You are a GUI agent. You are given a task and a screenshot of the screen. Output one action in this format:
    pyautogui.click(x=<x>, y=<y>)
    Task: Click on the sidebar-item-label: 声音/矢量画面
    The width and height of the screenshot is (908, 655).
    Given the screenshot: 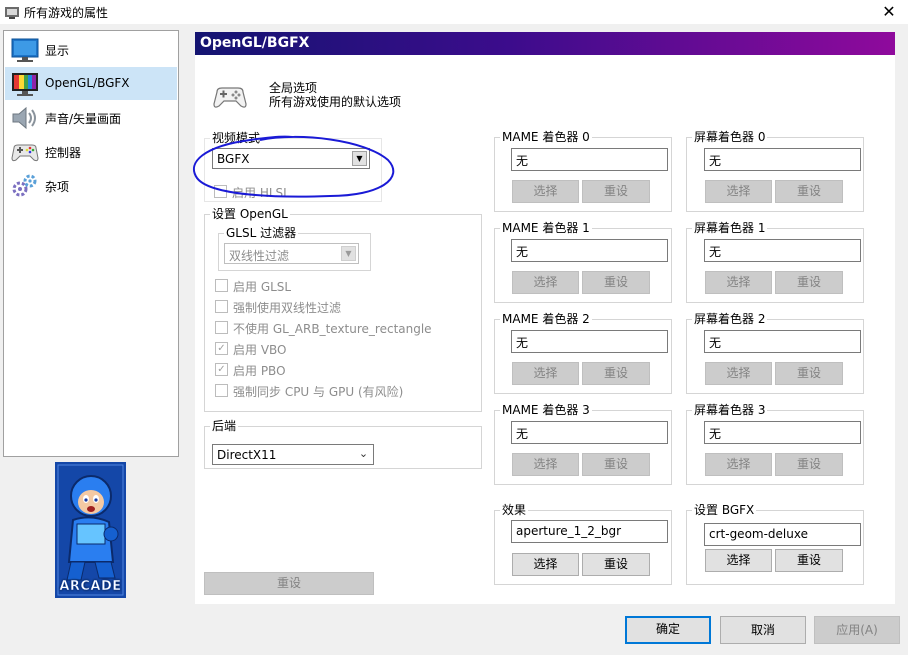 What is the action you would take?
    pyautogui.click(x=83, y=119)
    